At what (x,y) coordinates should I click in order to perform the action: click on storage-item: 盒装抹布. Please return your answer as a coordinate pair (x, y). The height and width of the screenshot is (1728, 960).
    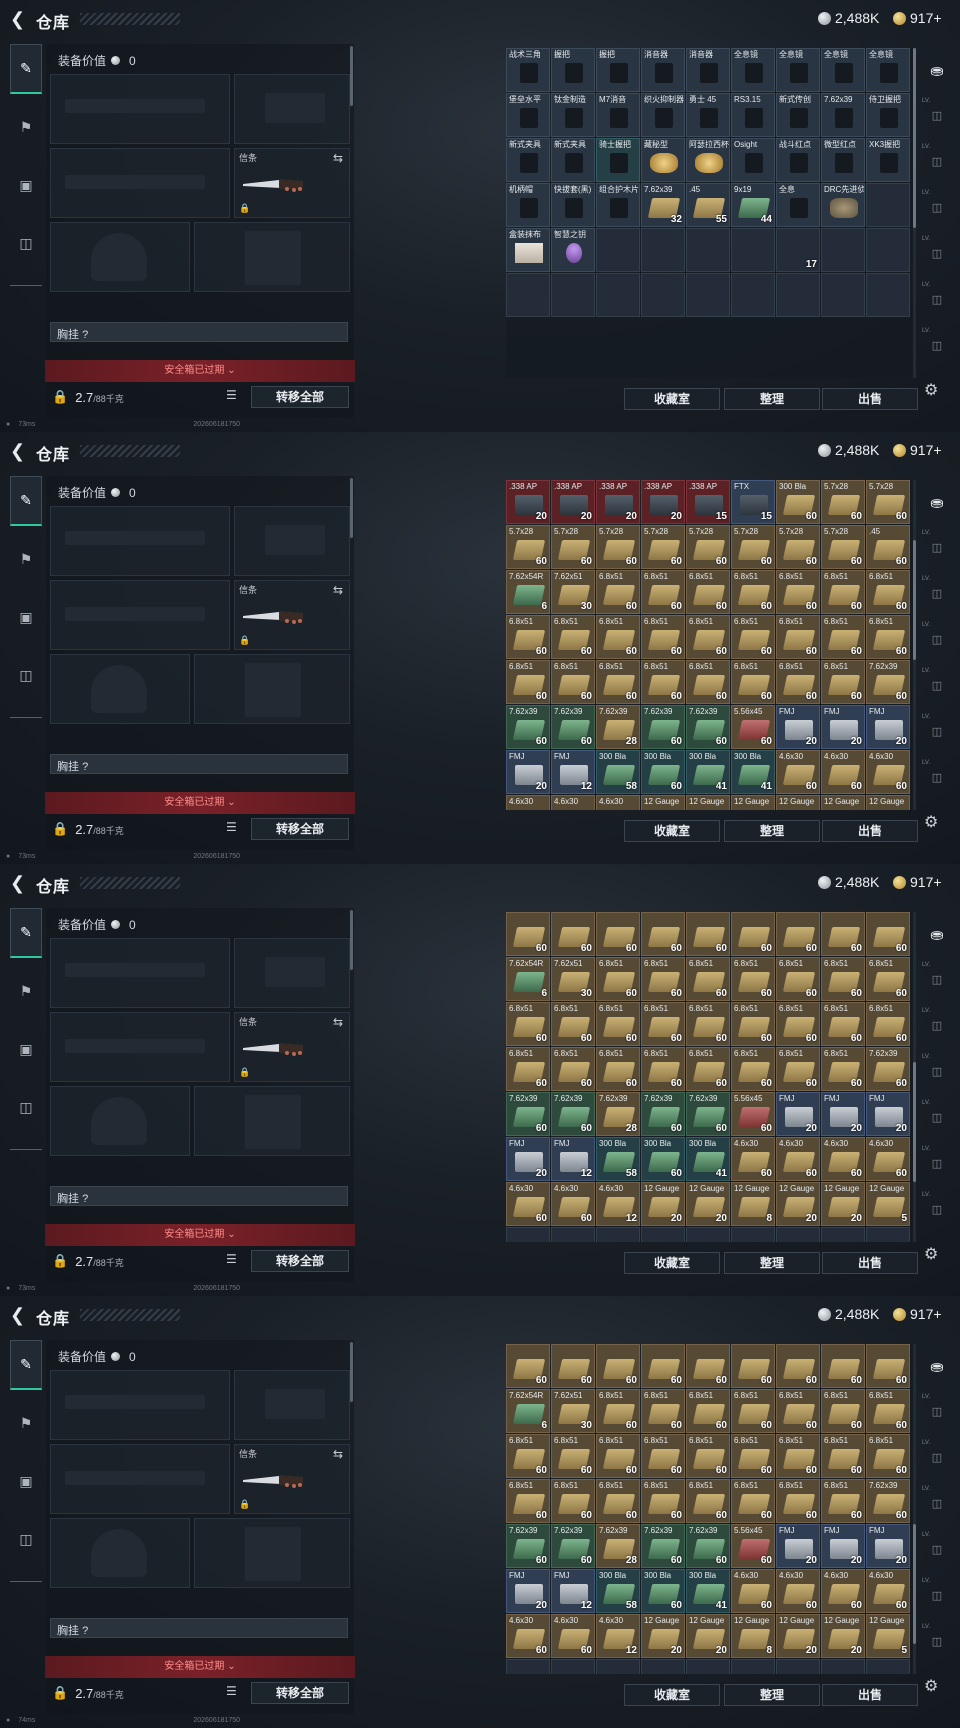
    Looking at the image, I should click on (528, 250).